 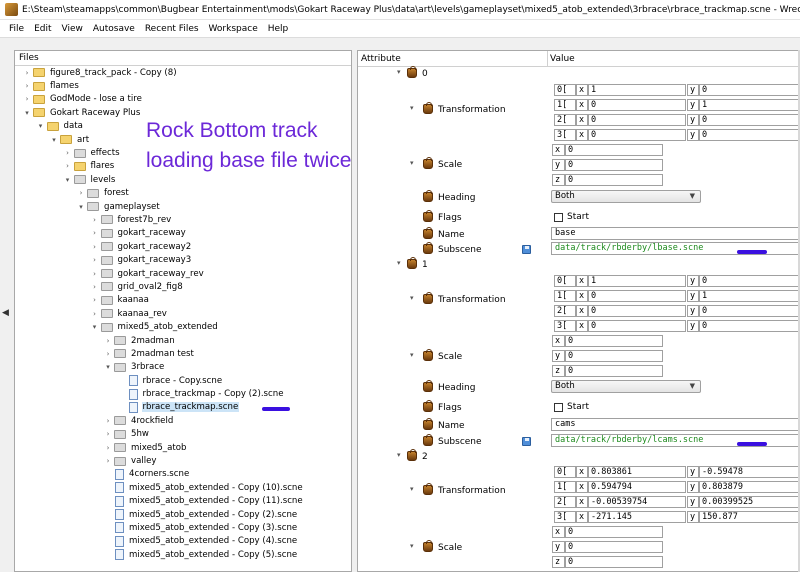 What do you see at coordinates (42, 29) in the screenshot?
I see `menu-edit: Edit` at bounding box center [42, 29].